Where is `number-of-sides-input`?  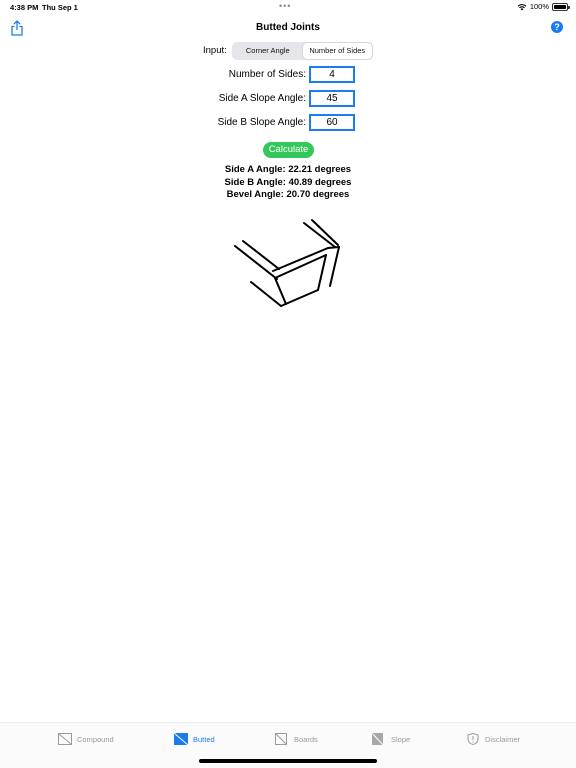
number-of-sides-input is located at coordinates (332, 74).